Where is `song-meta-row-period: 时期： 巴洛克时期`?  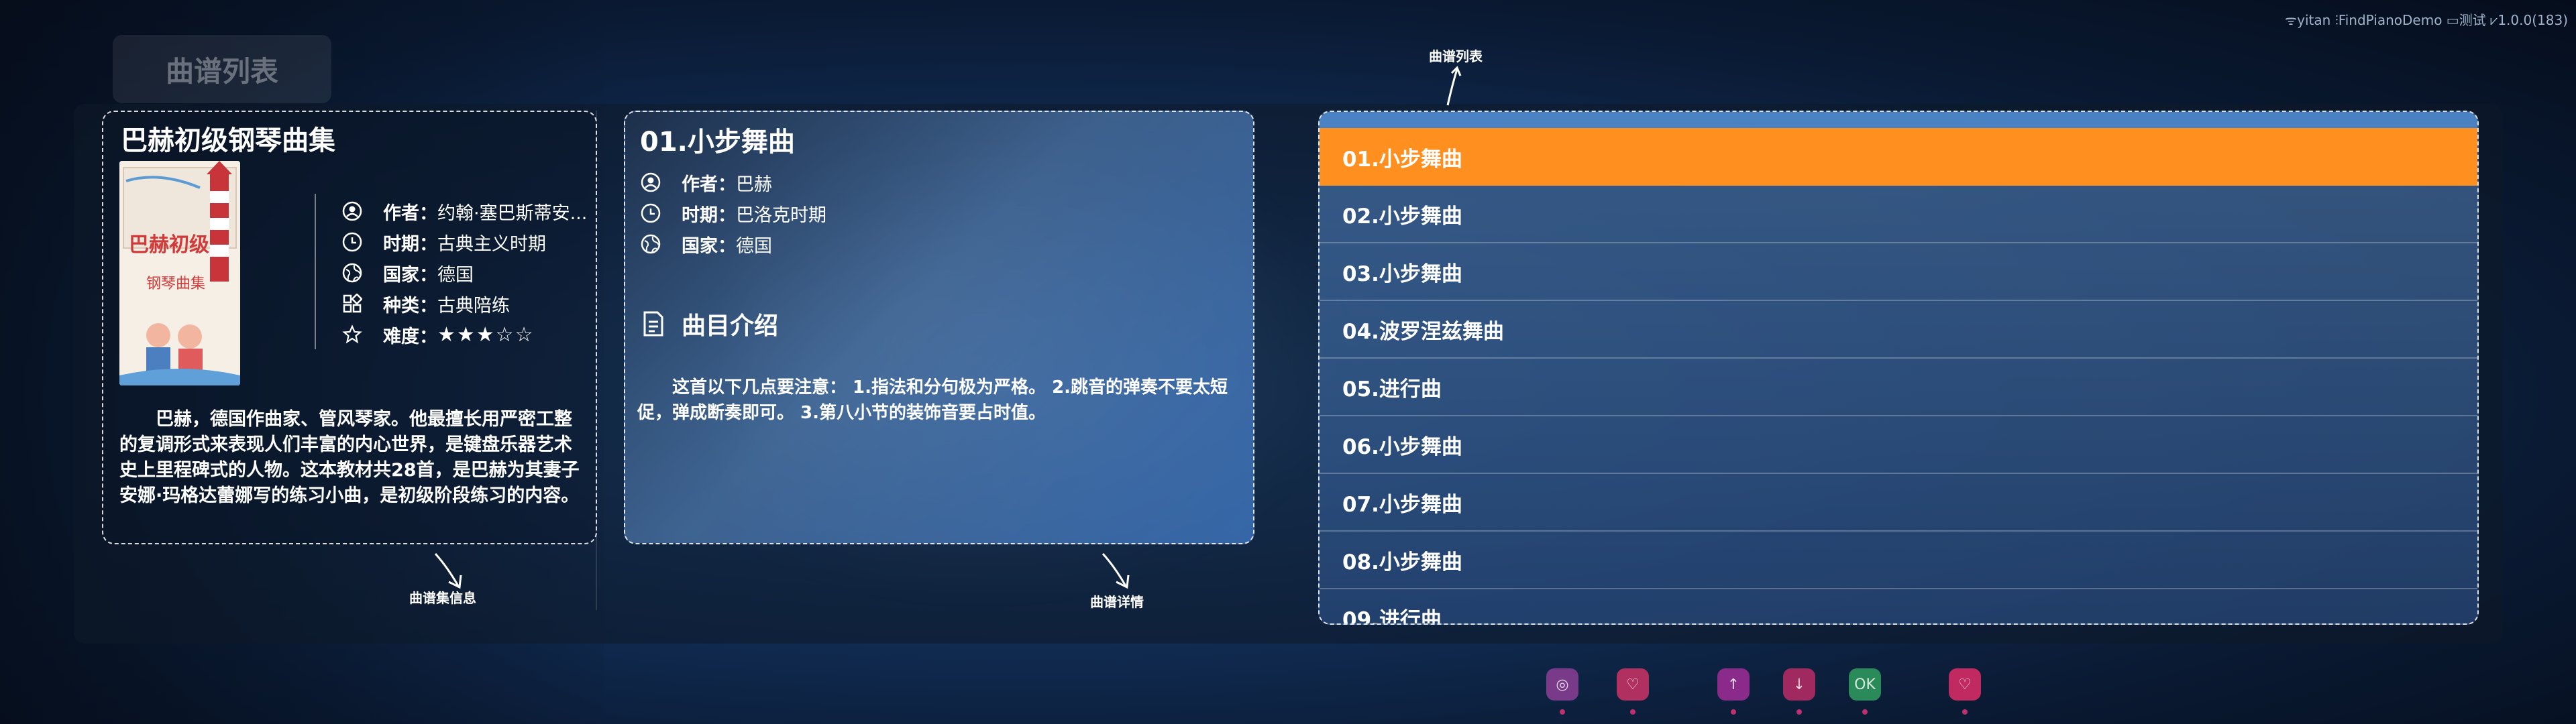
song-meta-row-period: 时期： 巴洛克时期 is located at coordinates (733, 213).